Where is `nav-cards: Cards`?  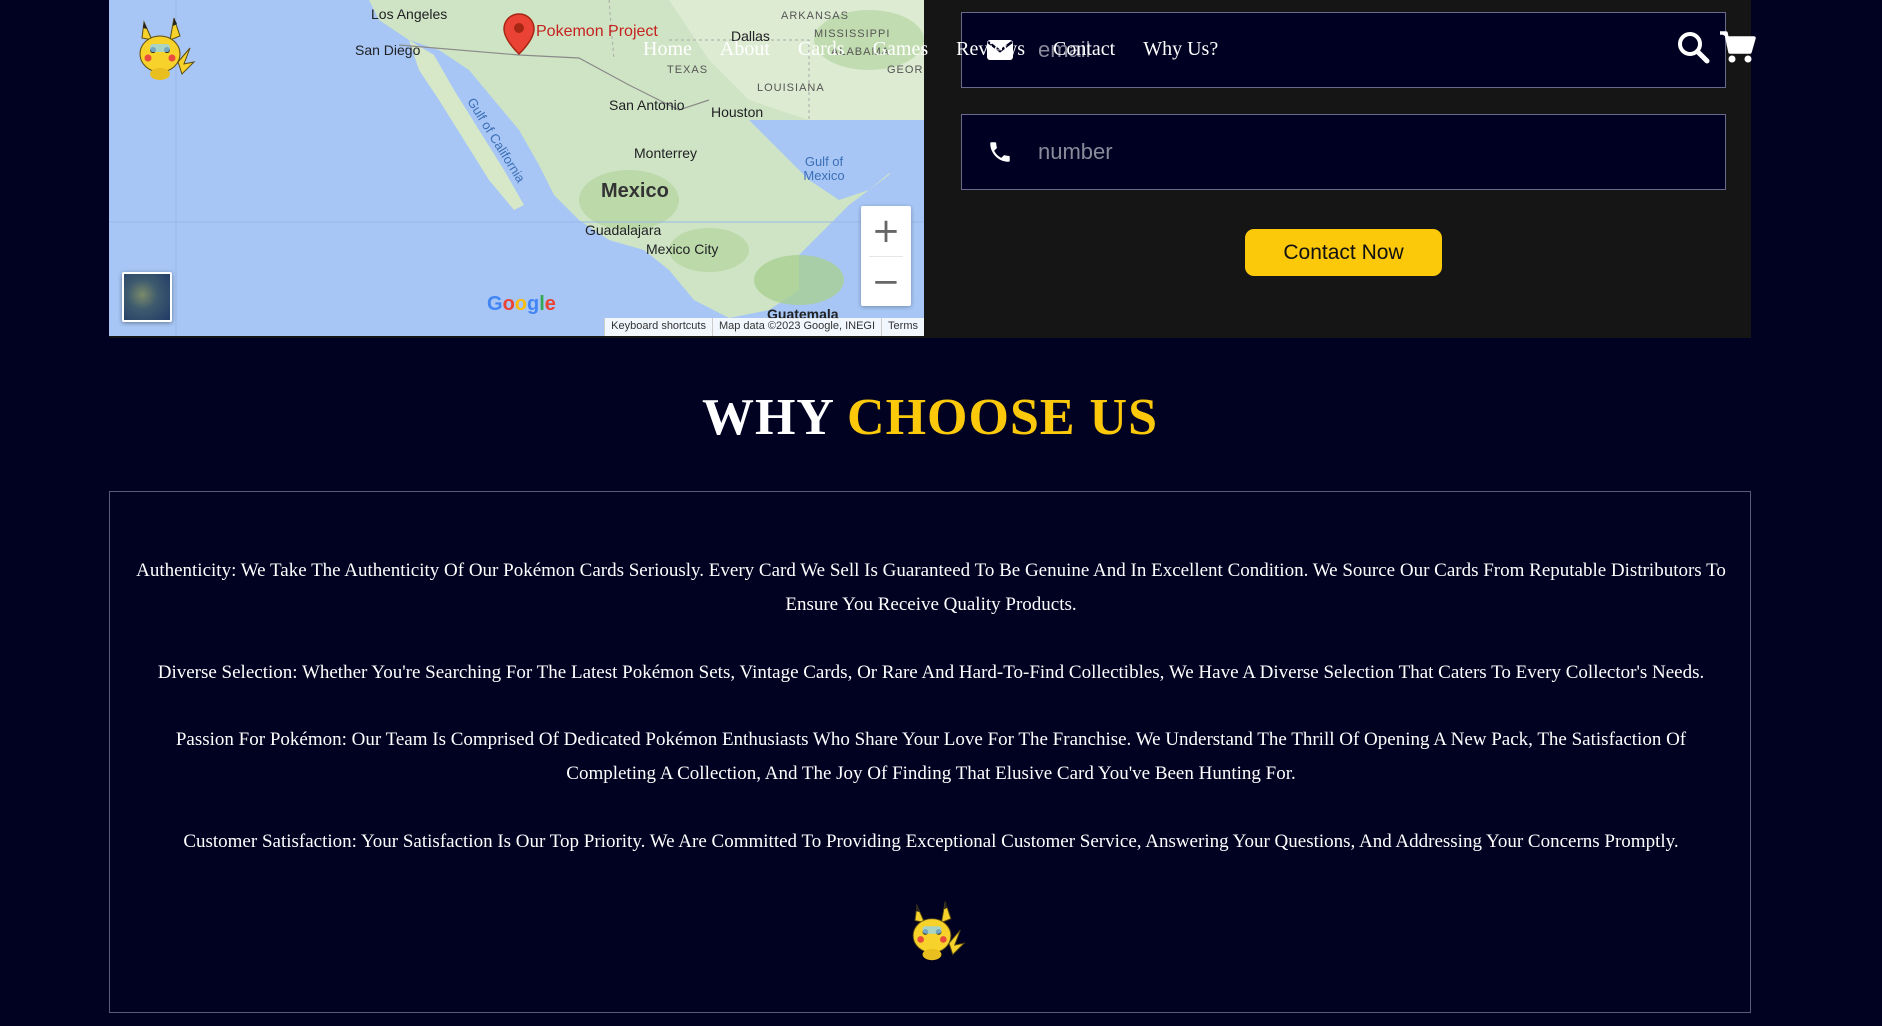 nav-cards: Cards is located at coordinates (821, 49).